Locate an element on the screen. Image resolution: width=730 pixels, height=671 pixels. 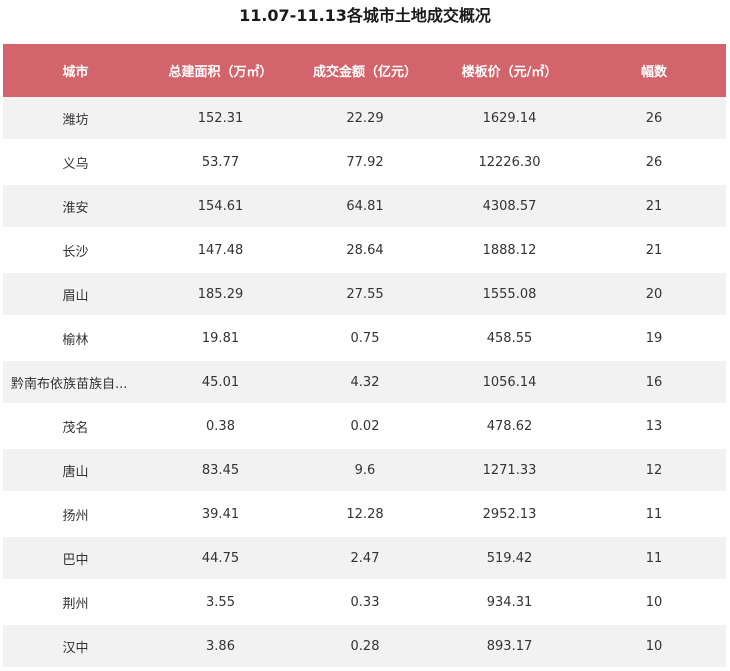
cell-floor-price: 1629.14 is located at coordinates (509, 119).